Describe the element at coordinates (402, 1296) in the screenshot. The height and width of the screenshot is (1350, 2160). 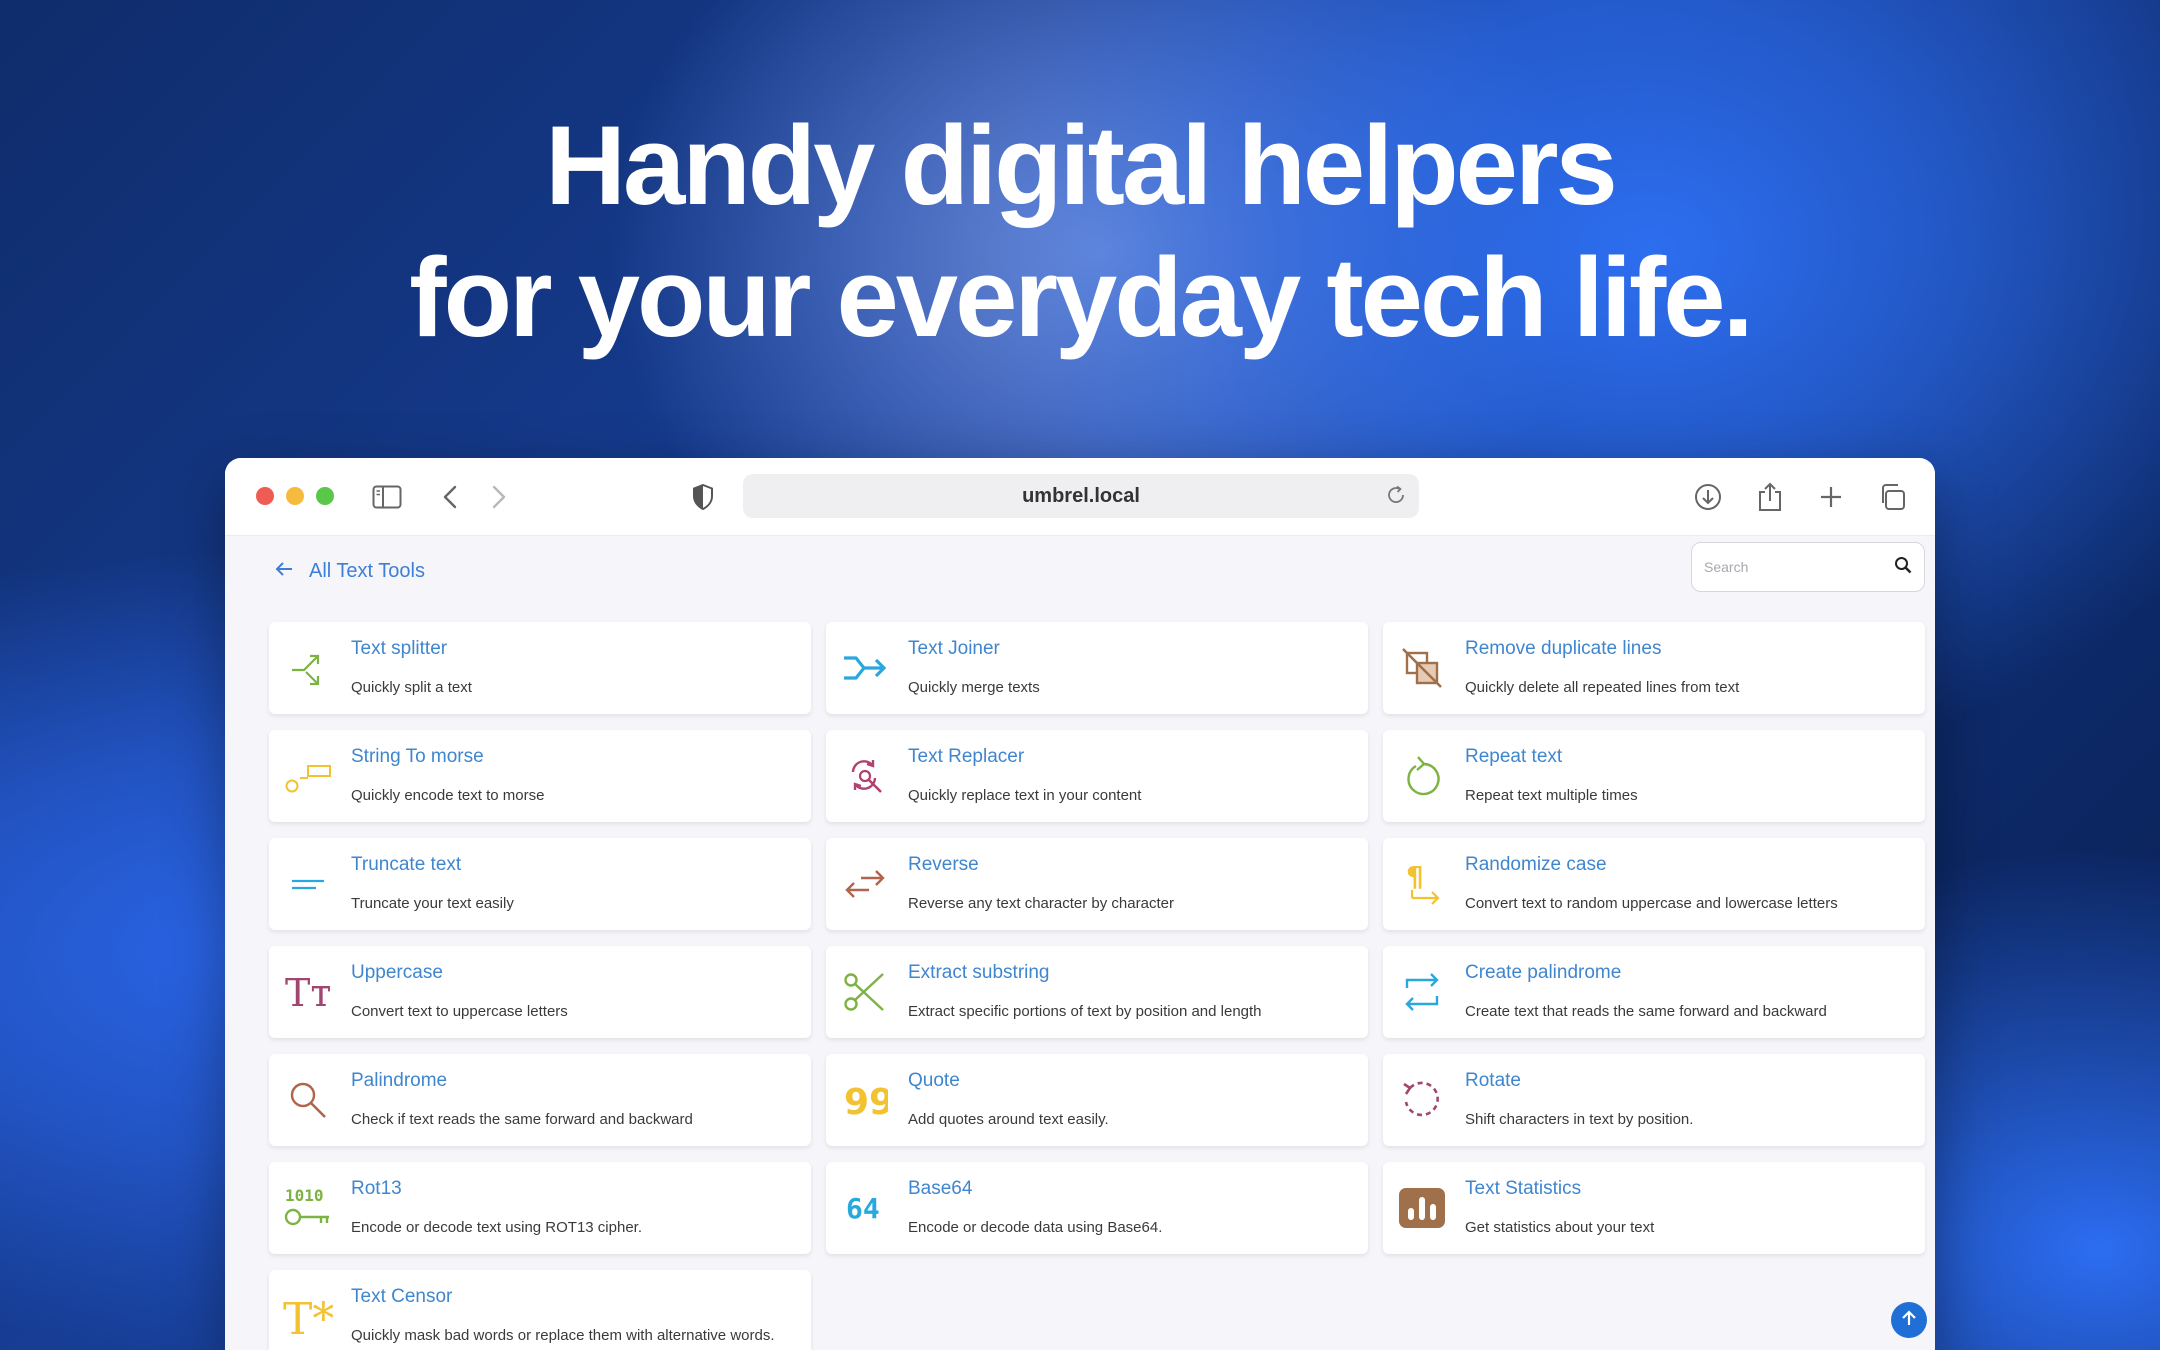
I see `tool-title: Text Censor` at that location.